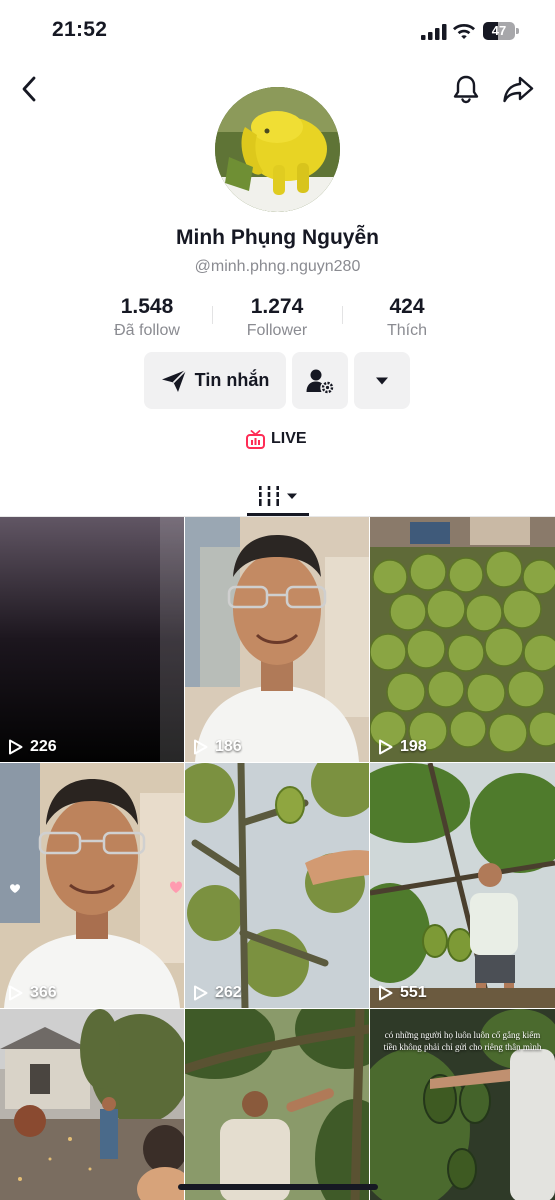 The width and height of the screenshot is (555, 1200). Describe the element at coordinates (413, 746) in the screenshot. I see `view-count-value: 198` at that location.